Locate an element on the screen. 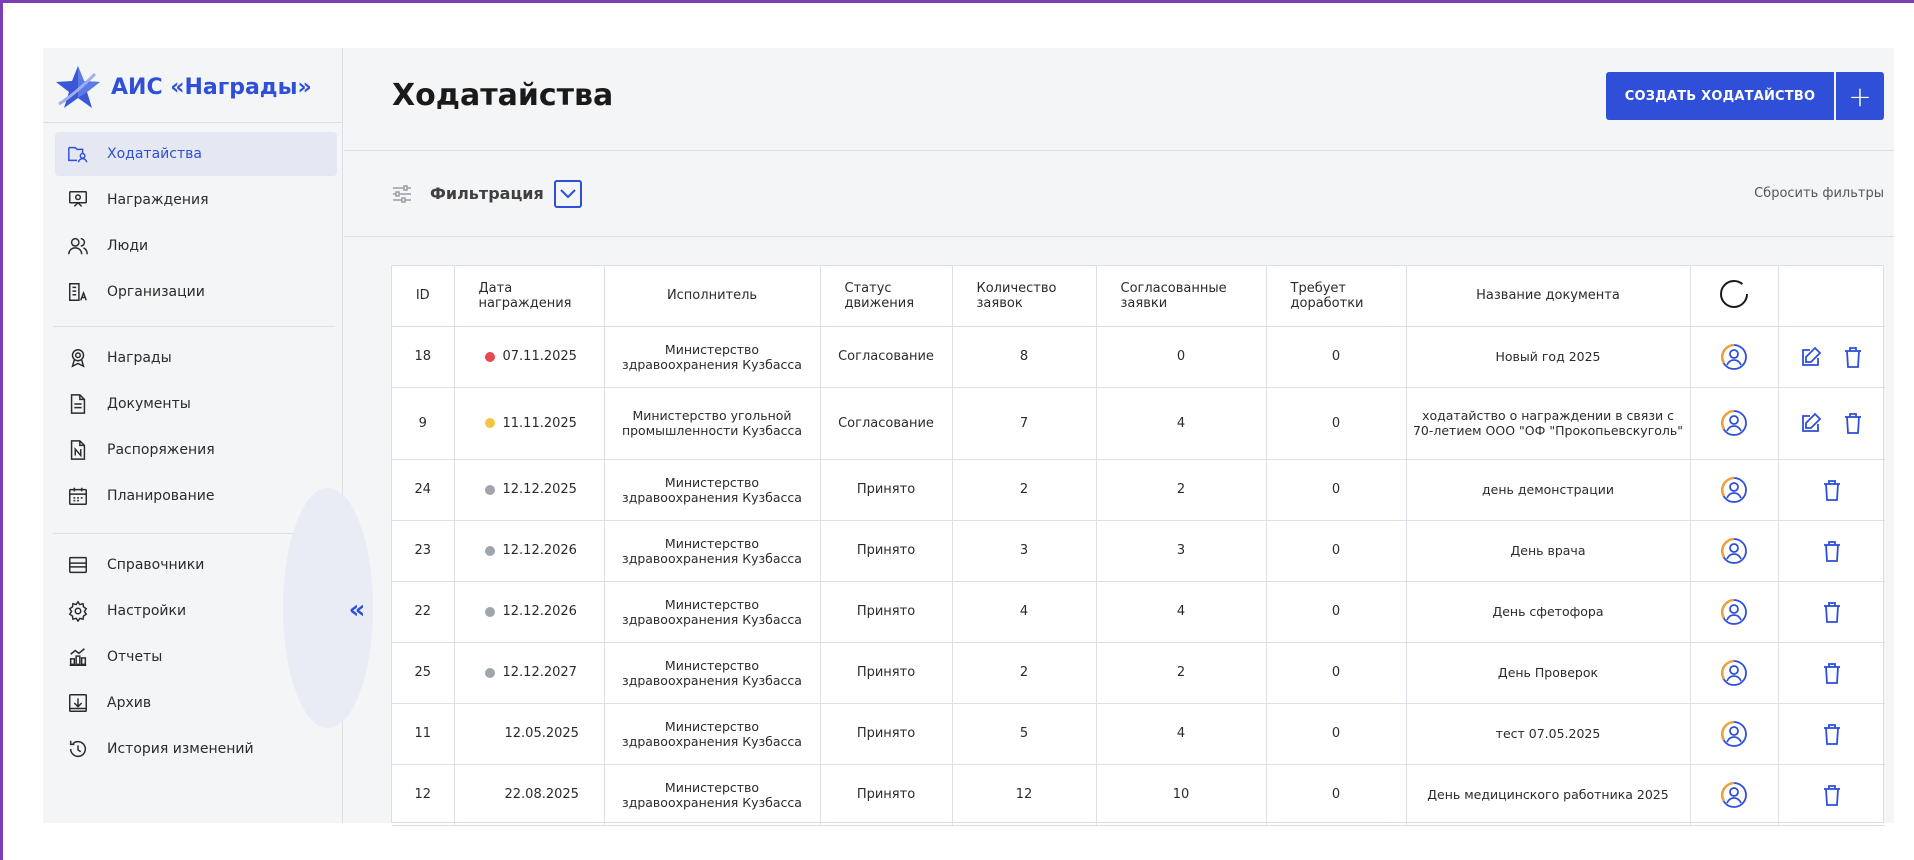 This screenshot has width=1914, height=860. sidebar-item-people: Люди is located at coordinates (196, 246).